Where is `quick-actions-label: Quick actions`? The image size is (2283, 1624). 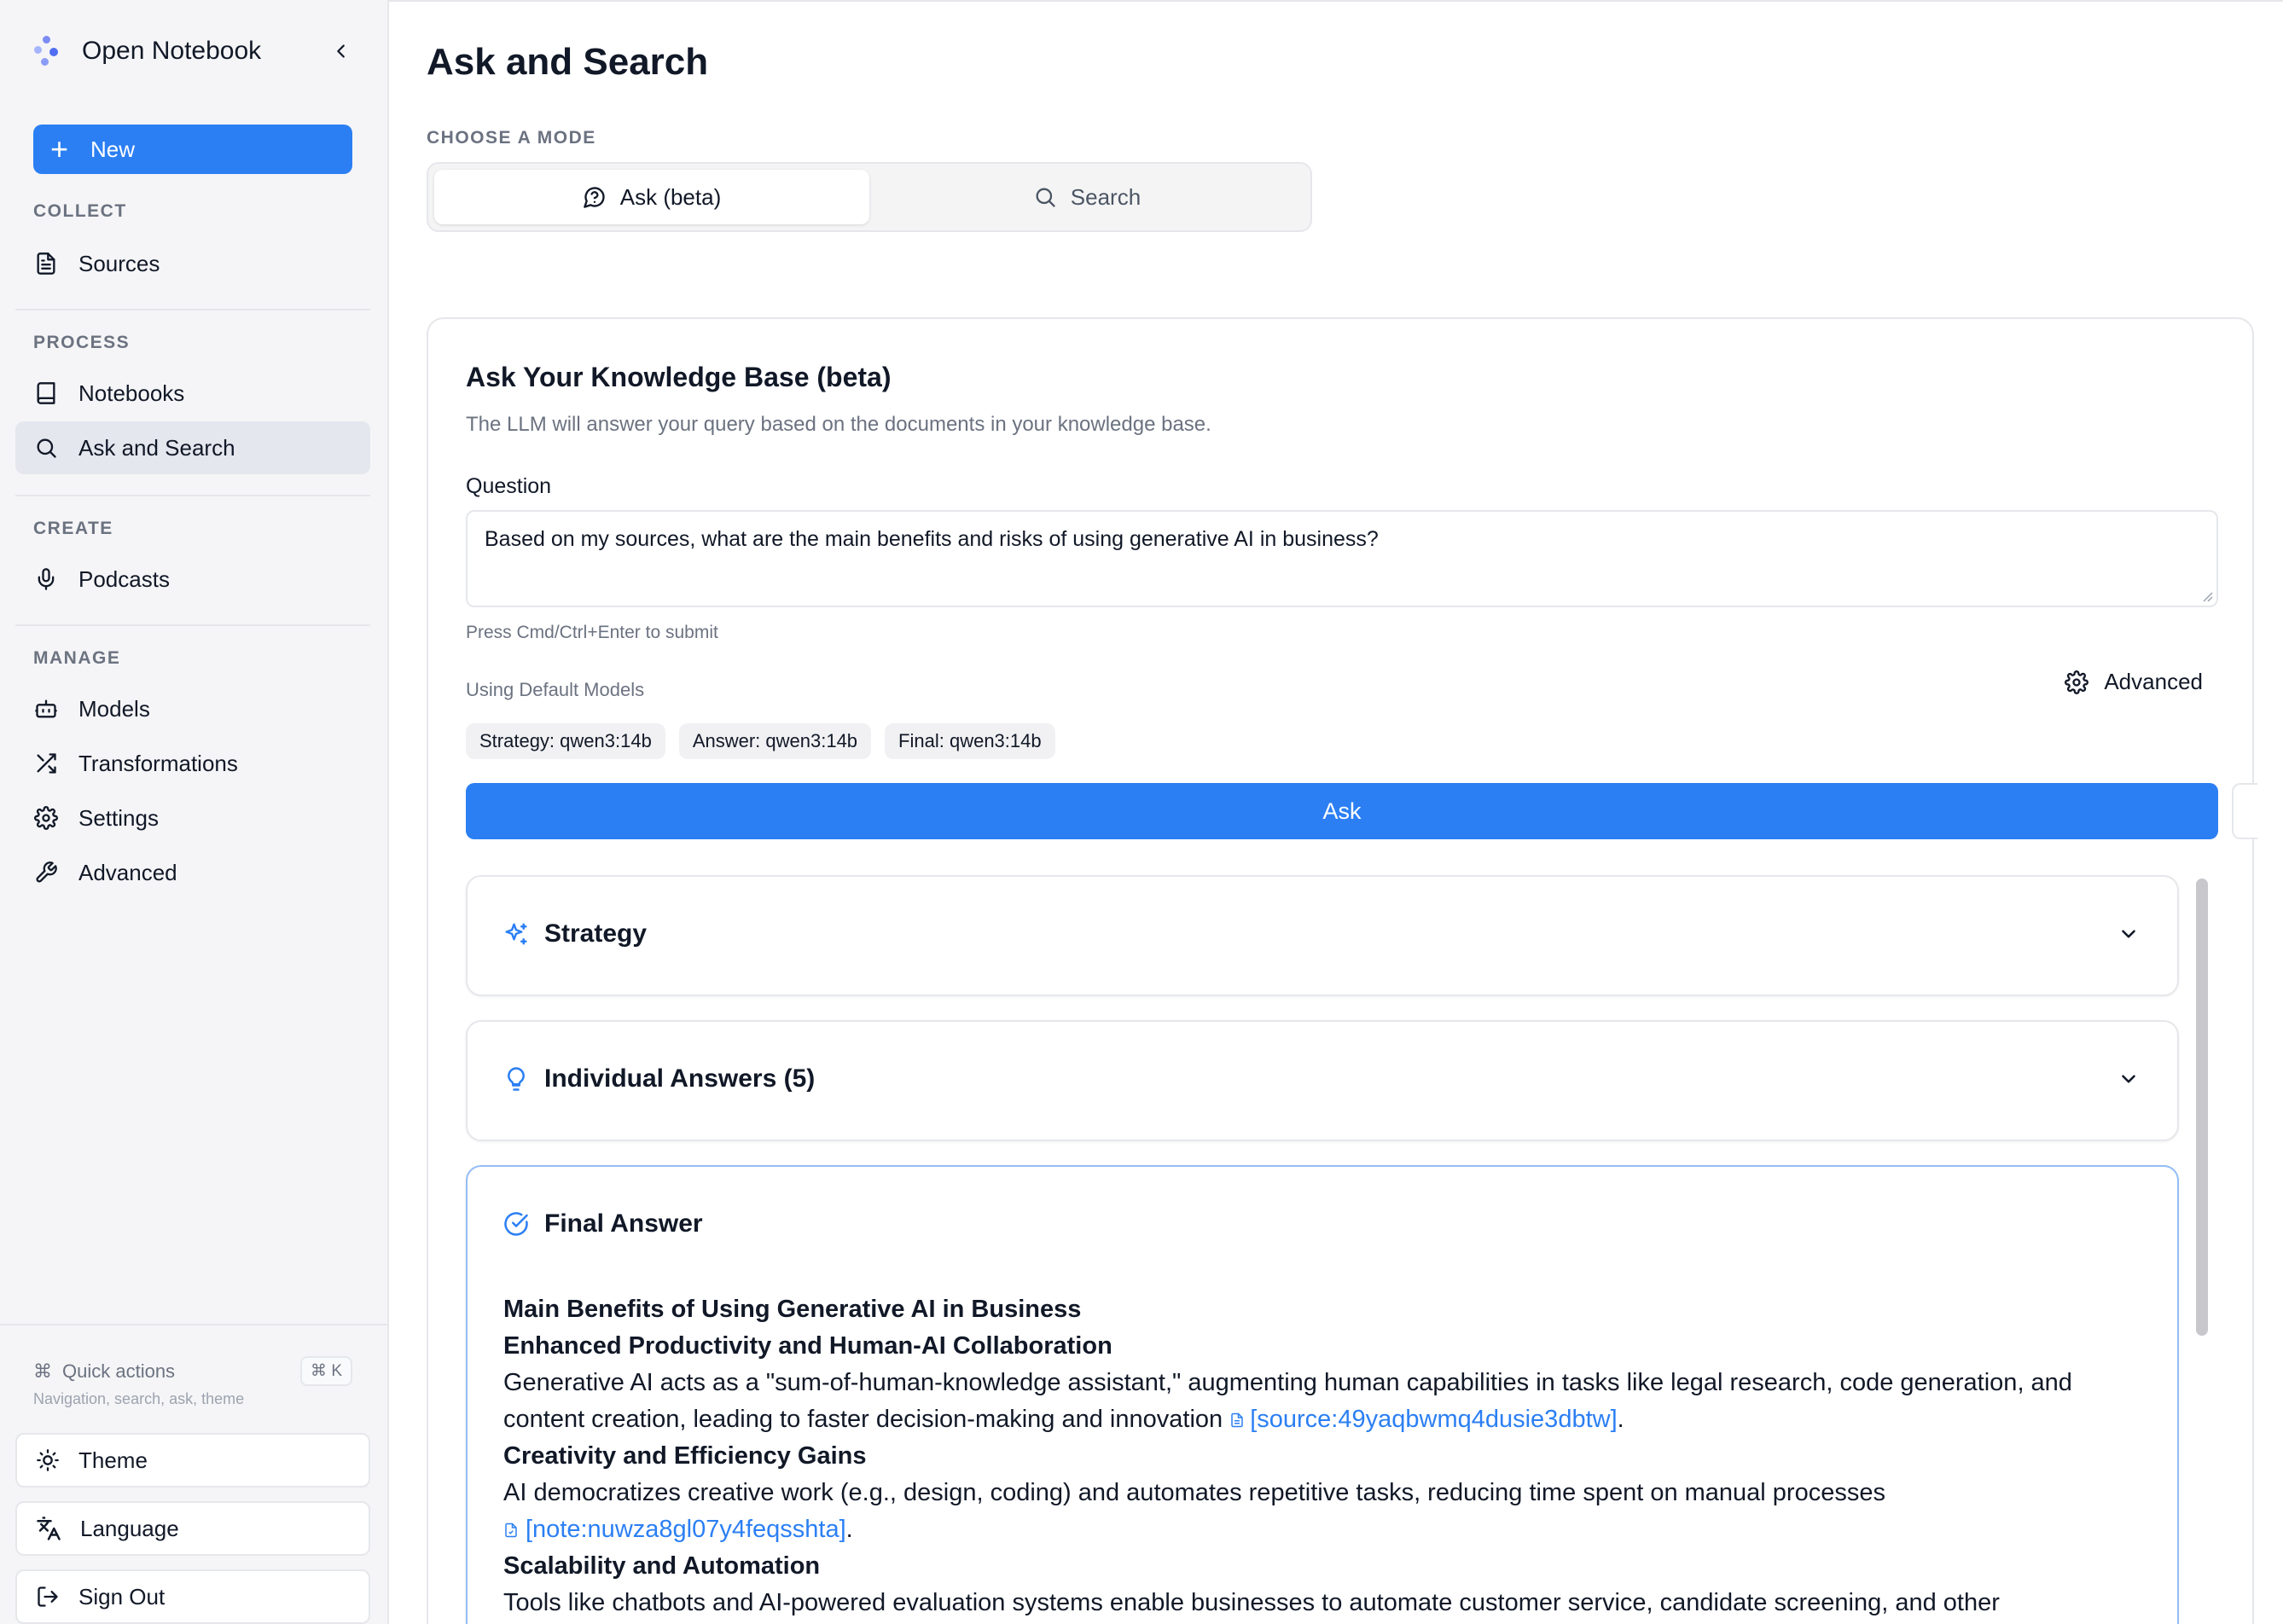
quick-actions-label: Quick actions is located at coordinates (119, 1371).